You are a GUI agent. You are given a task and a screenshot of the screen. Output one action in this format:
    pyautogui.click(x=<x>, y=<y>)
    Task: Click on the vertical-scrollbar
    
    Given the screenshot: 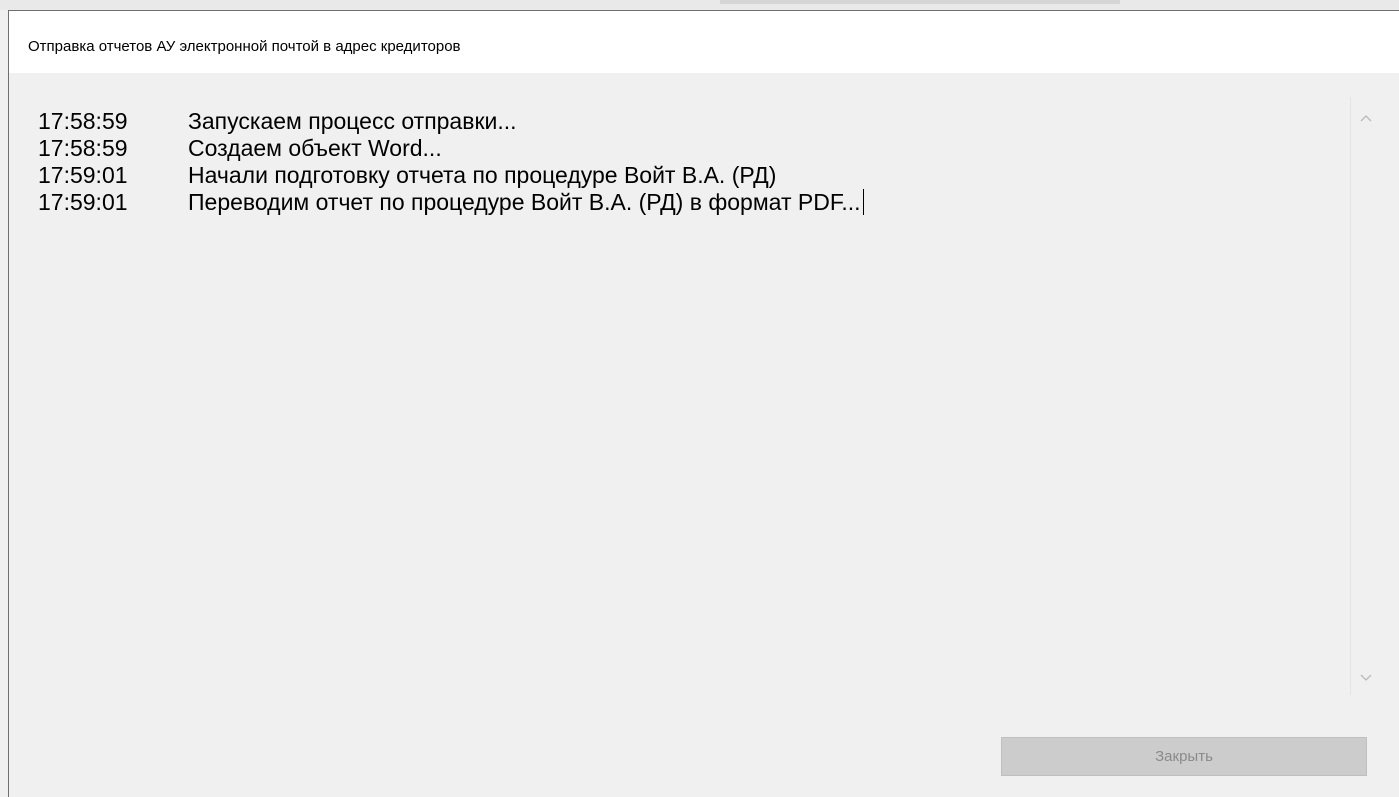 What is the action you would take?
    pyautogui.click(x=1365, y=396)
    